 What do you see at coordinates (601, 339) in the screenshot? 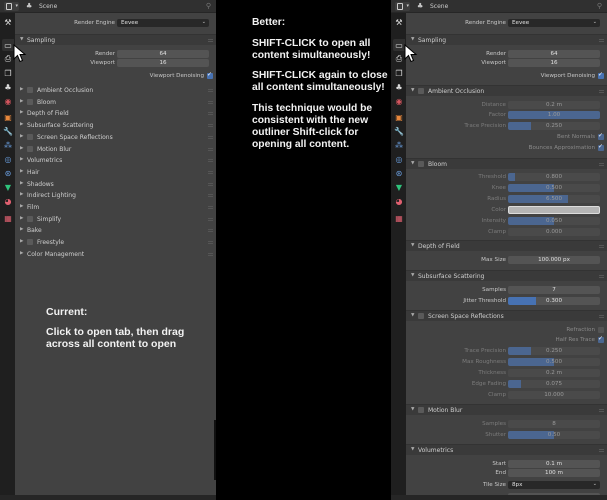
I see `half-res-trace-checkbox` at bounding box center [601, 339].